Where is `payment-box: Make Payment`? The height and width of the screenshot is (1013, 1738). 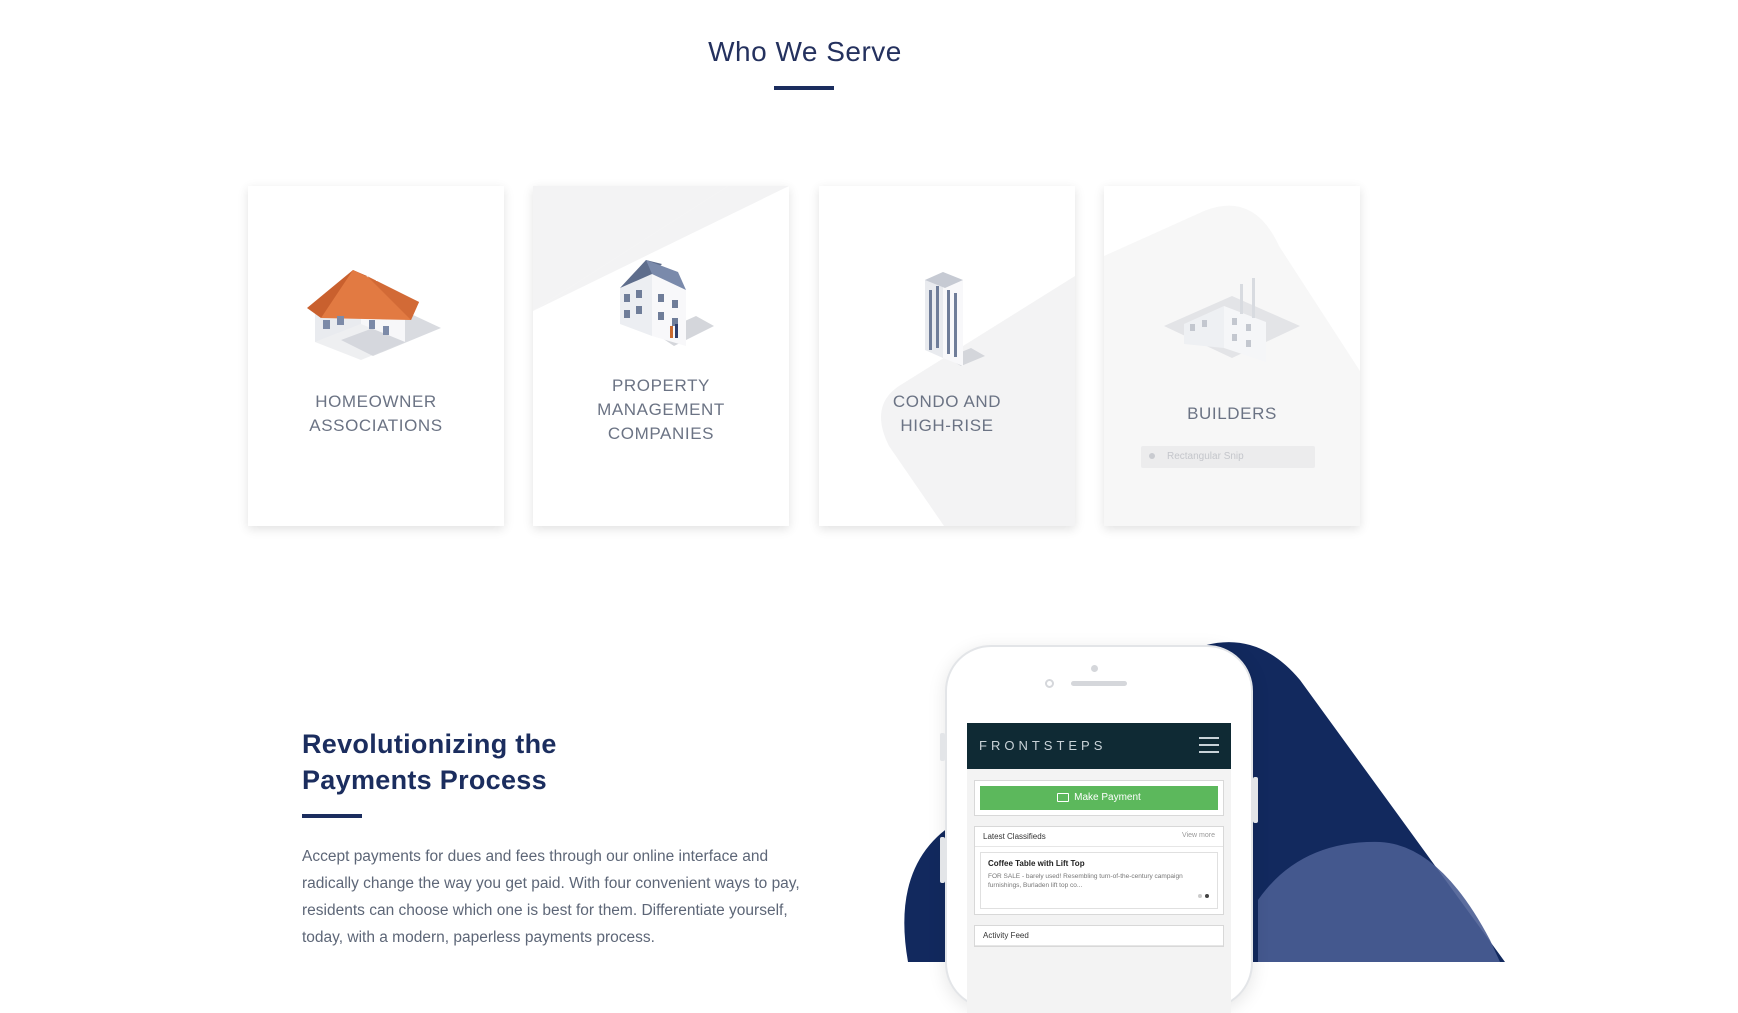
payment-box: Make Payment is located at coordinates (1099, 798).